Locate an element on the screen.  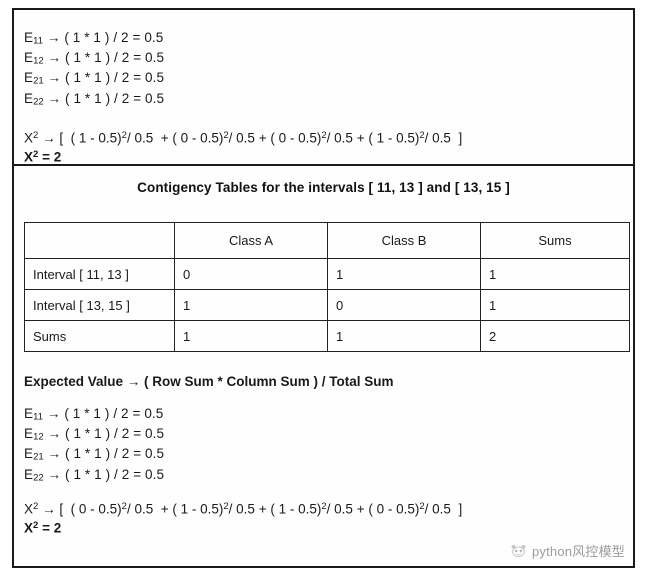
row-label: Sums is located at coordinates (99, 336).